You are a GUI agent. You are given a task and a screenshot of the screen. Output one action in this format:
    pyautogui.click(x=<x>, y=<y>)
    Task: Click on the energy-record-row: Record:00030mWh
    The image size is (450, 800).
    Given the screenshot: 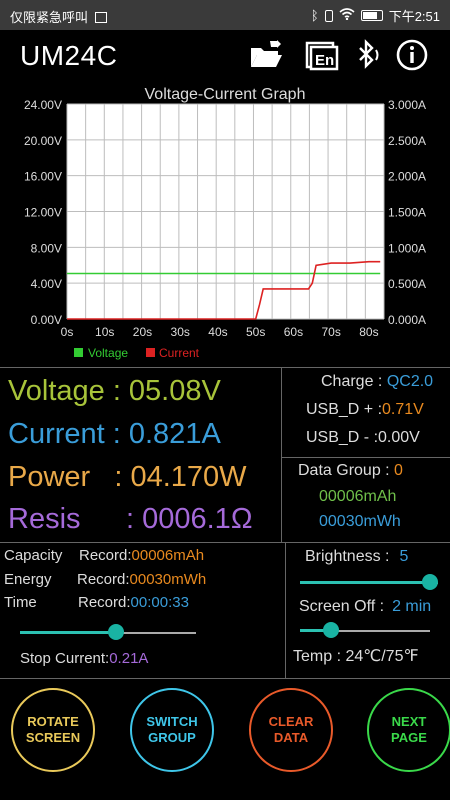 What is the action you would take?
    pyautogui.click(x=141, y=579)
    